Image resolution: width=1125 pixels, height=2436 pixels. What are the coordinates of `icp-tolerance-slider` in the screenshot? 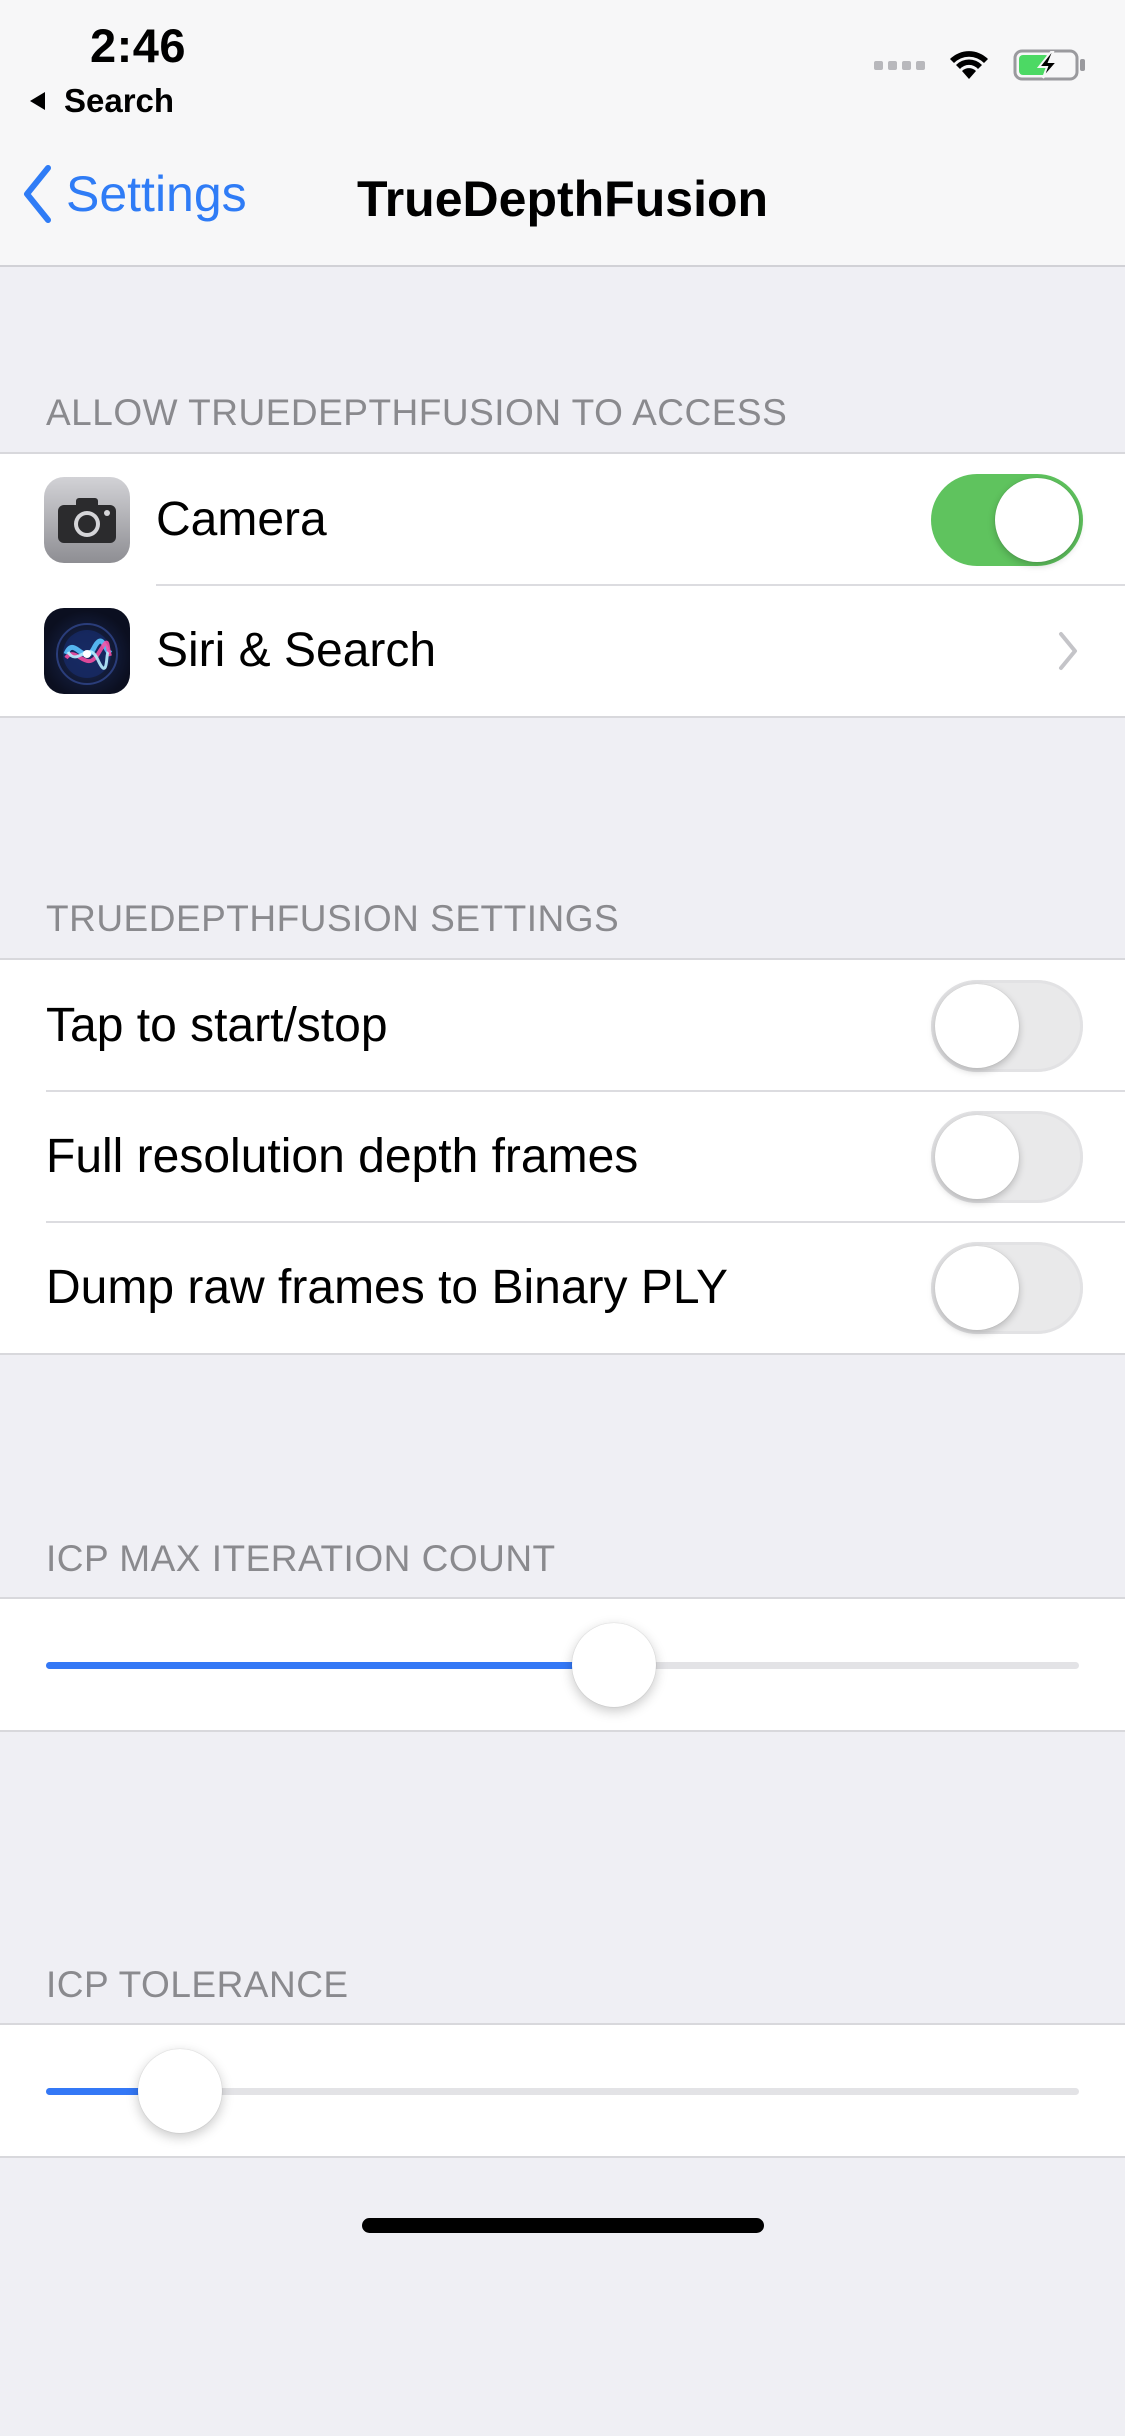 It's located at (562, 2090).